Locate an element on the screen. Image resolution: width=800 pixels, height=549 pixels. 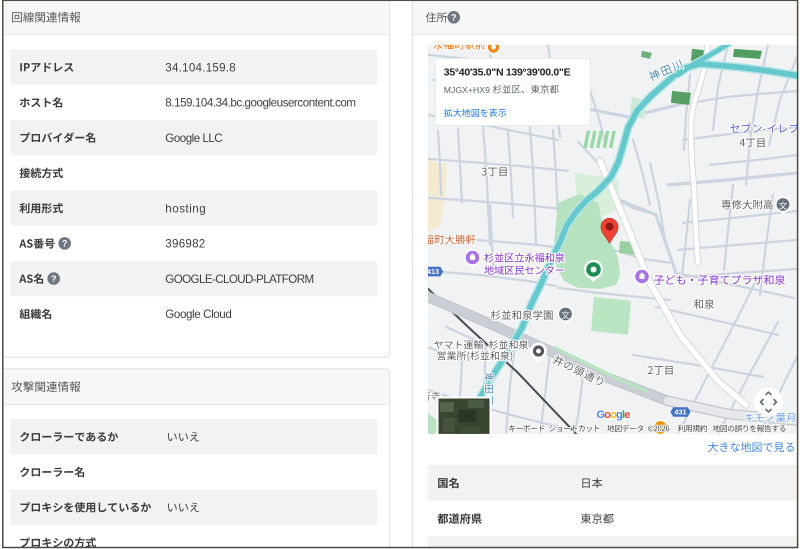
svg-text: 413 is located at coordinates (433, 271).